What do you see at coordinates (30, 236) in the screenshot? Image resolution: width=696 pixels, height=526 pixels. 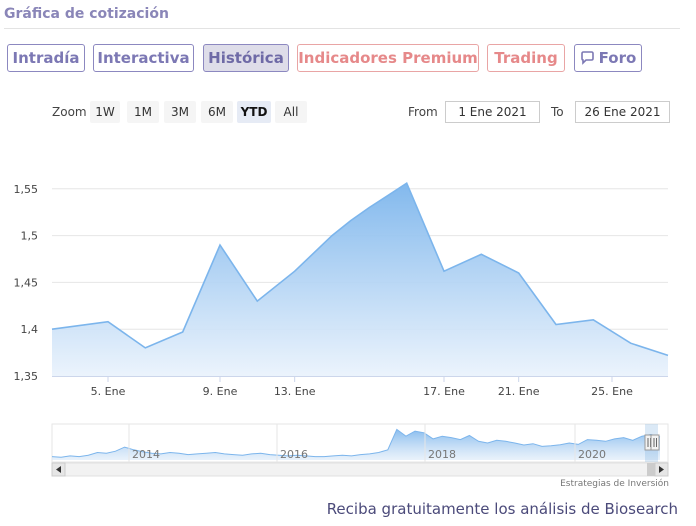 I see `y-tick-label: 1,5` at bounding box center [30, 236].